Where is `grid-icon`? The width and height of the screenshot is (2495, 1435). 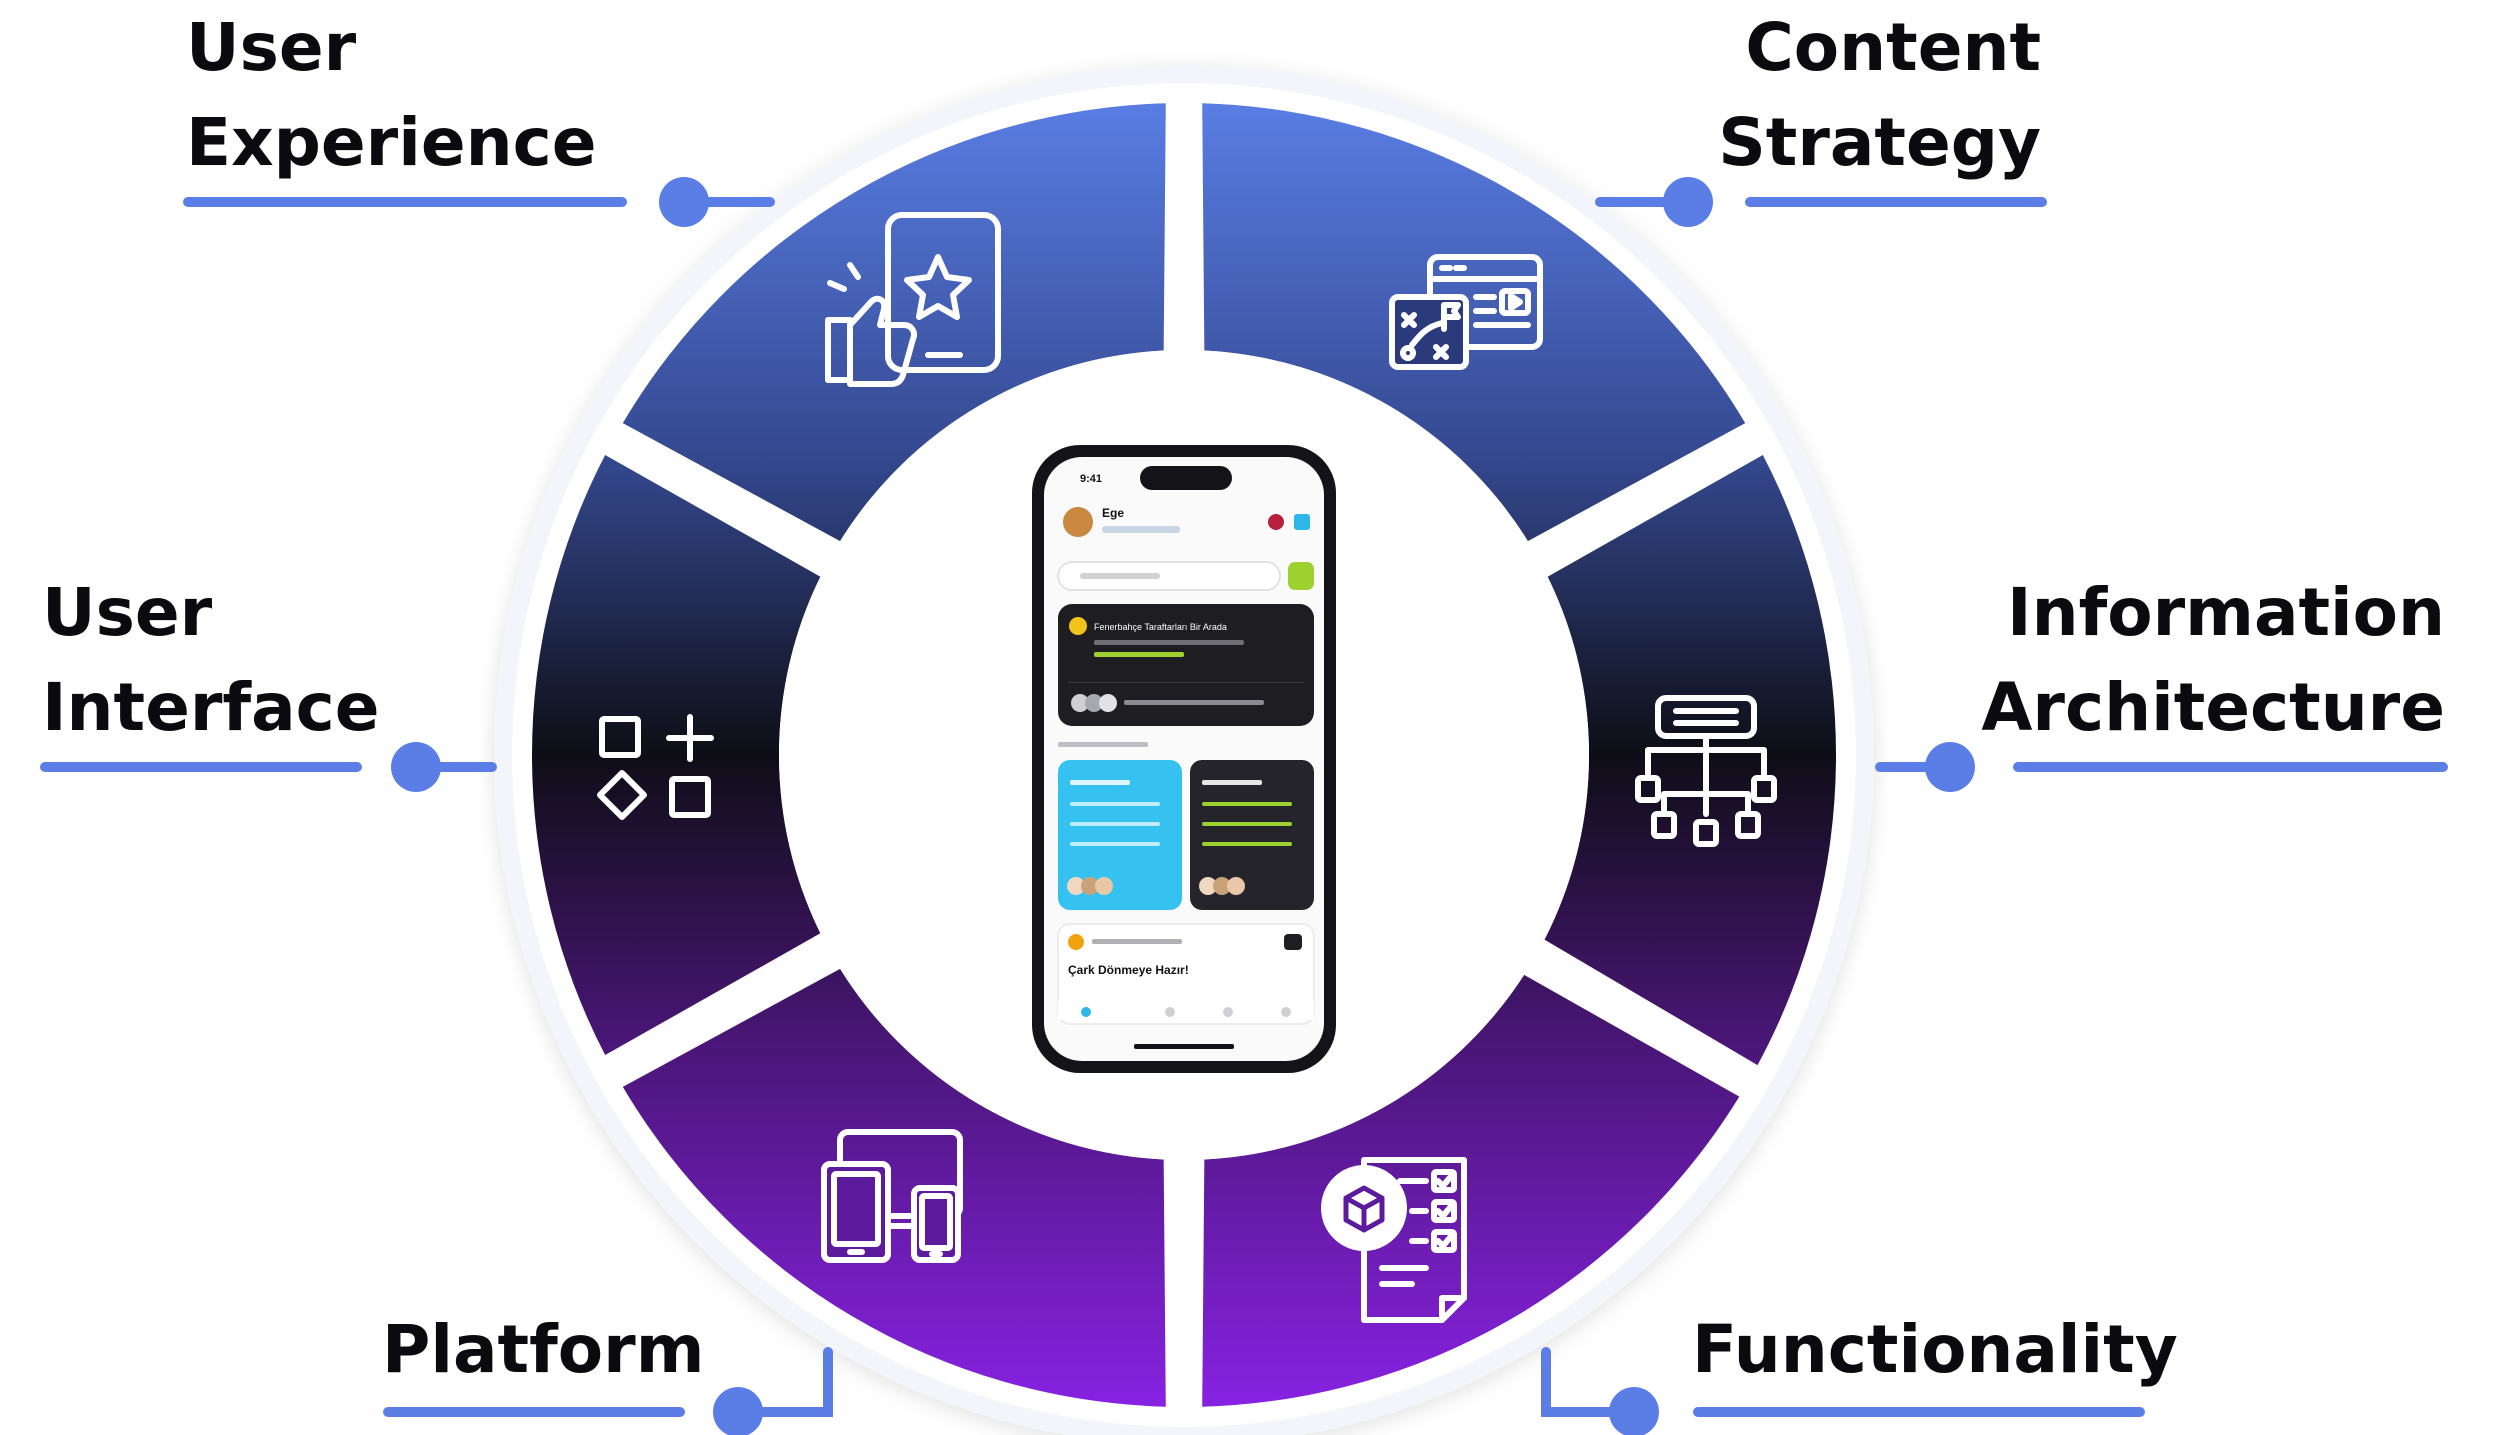 grid-icon is located at coordinates (1302, 522).